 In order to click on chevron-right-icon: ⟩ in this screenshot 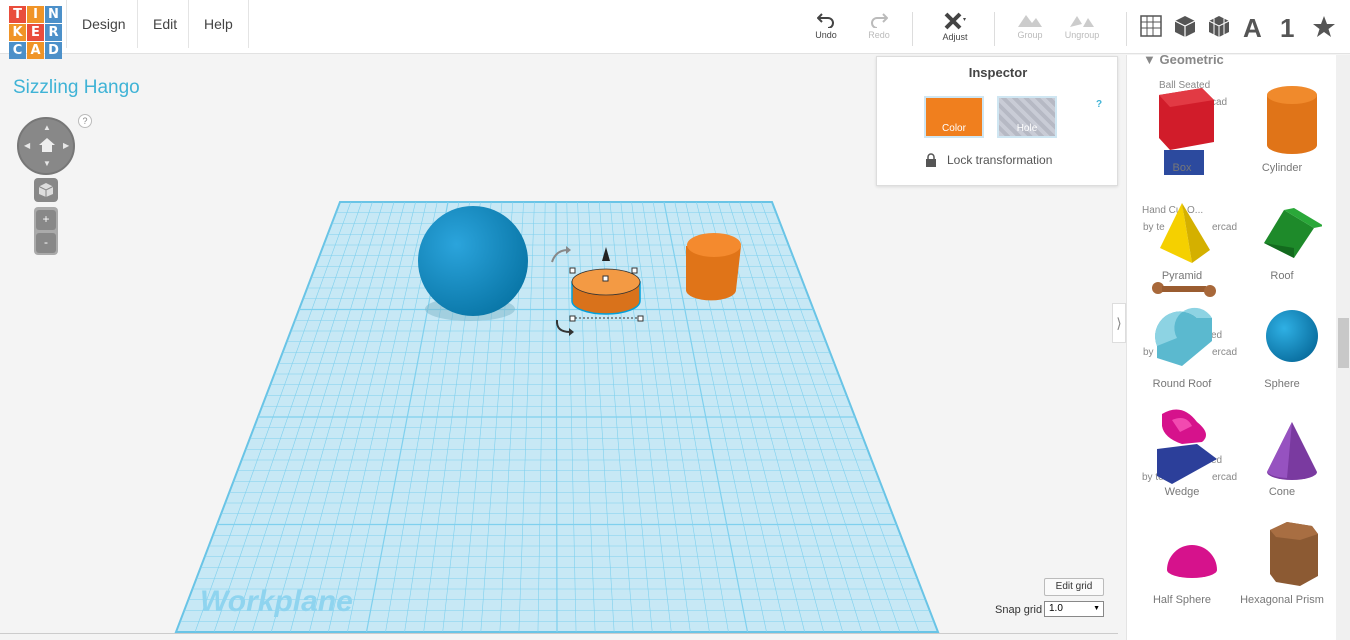, I will do `click(1119, 323)`.